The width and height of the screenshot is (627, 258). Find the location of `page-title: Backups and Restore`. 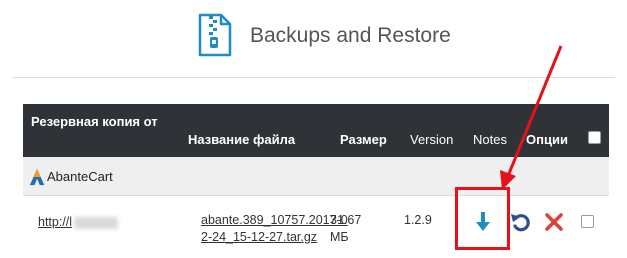

page-title: Backups and Restore is located at coordinates (350, 35).